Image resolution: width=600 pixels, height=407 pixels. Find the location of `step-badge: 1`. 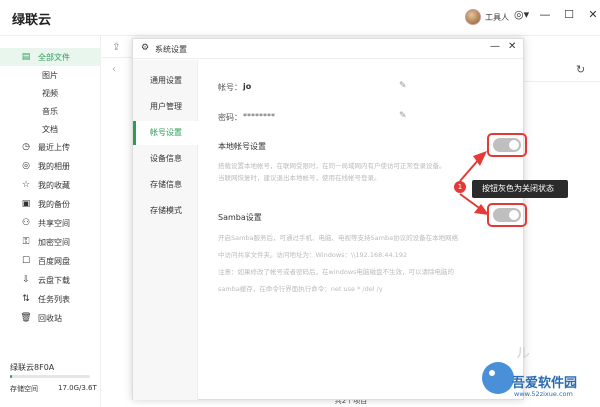

step-badge: 1 is located at coordinates (460, 187).